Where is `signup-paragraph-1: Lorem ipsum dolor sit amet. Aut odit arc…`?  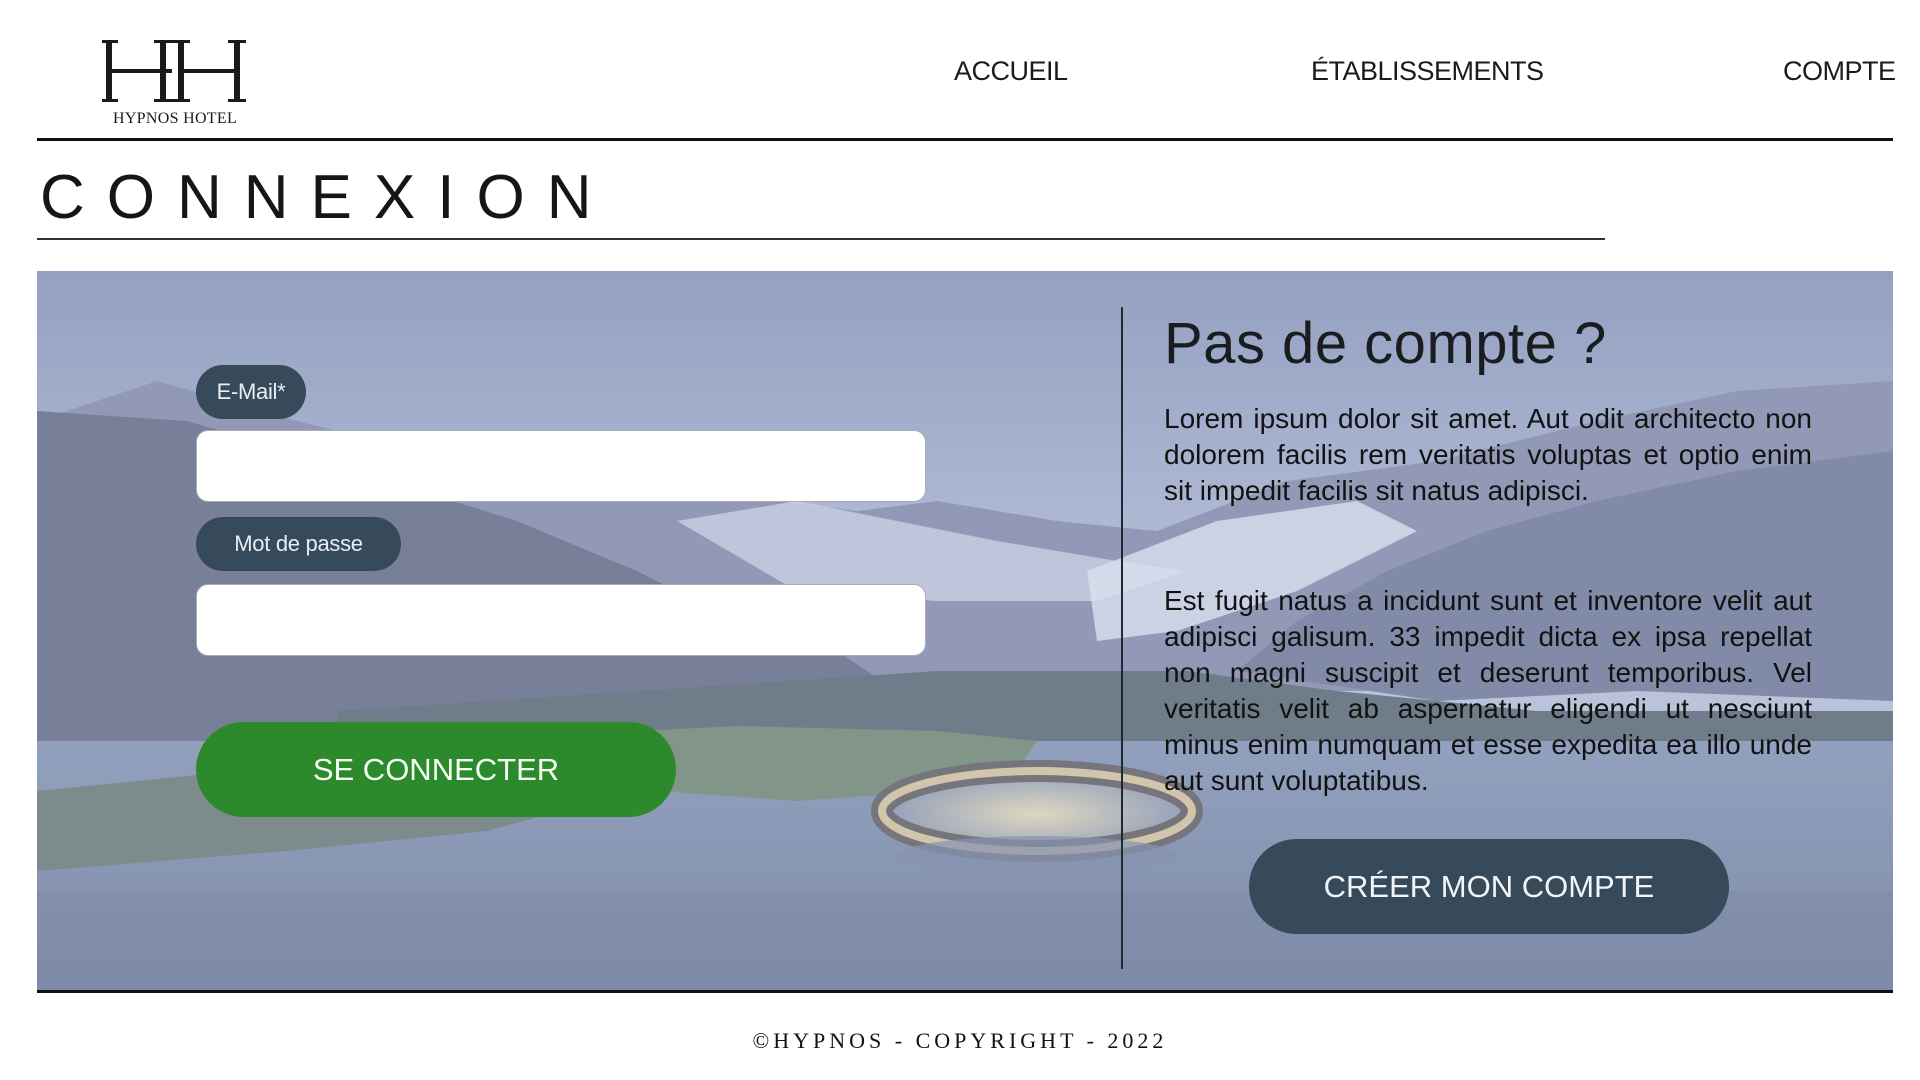 signup-paragraph-1: Lorem ipsum dolor sit amet. Aut odit arc… is located at coordinates (1488, 454).